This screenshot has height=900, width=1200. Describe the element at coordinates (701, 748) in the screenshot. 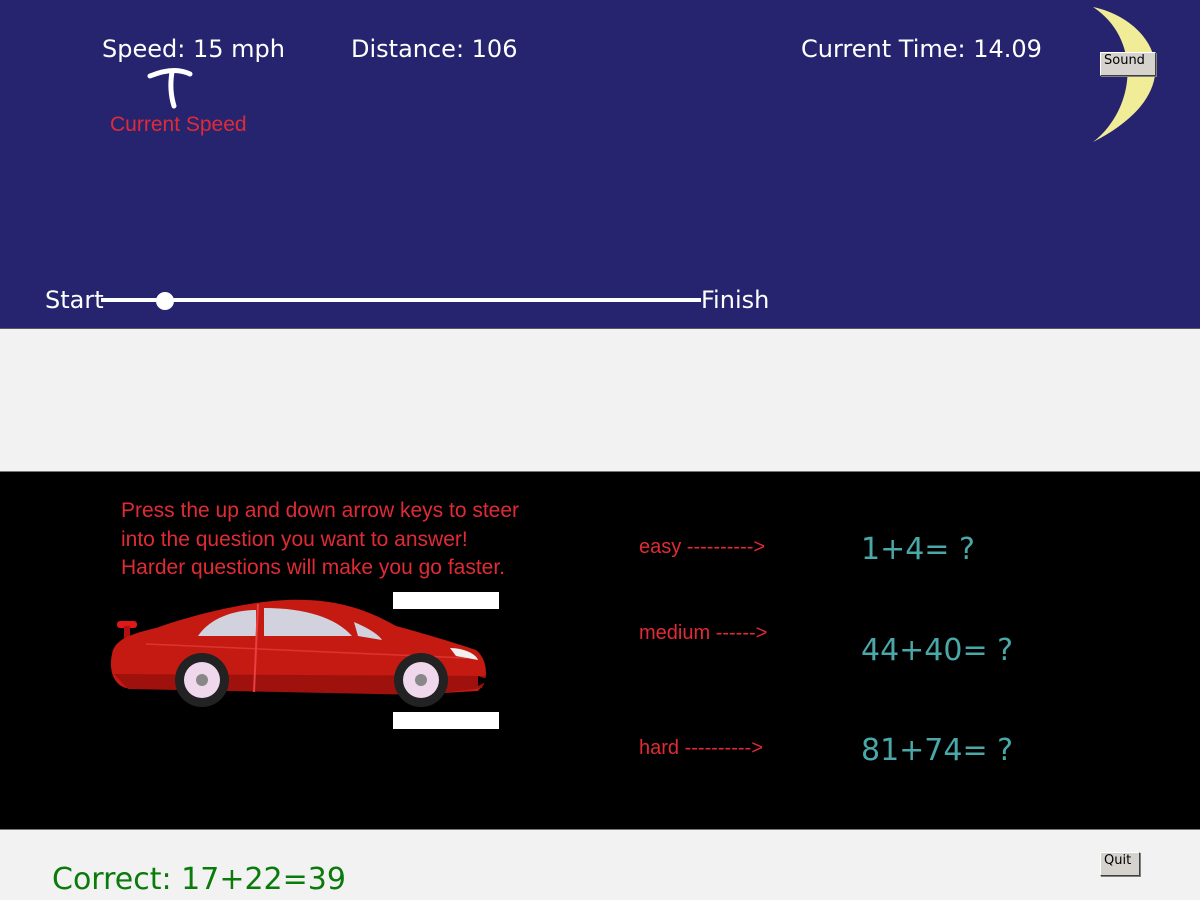

I see `difficulty-hard-label: hard ---------->` at that location.